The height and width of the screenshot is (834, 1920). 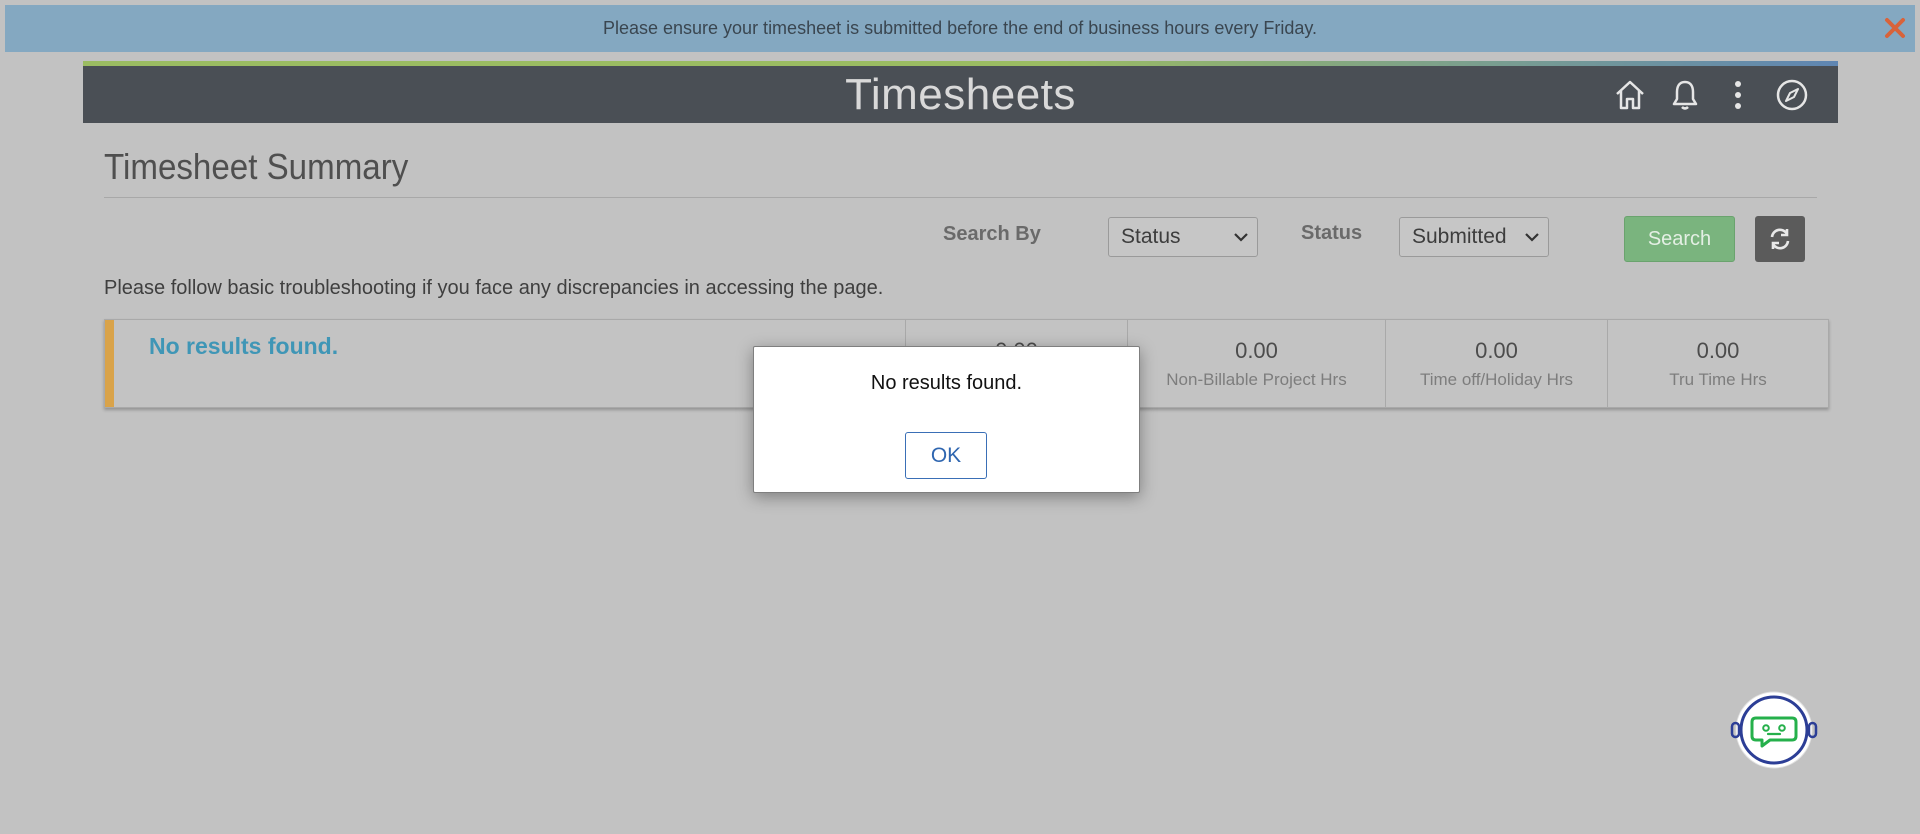 What do you see at coordinates (1717, 363) in the screenshot?
I see `metric-tru-time: 0.00 Tru Time Hrs` at bounding box center [1717, 363].